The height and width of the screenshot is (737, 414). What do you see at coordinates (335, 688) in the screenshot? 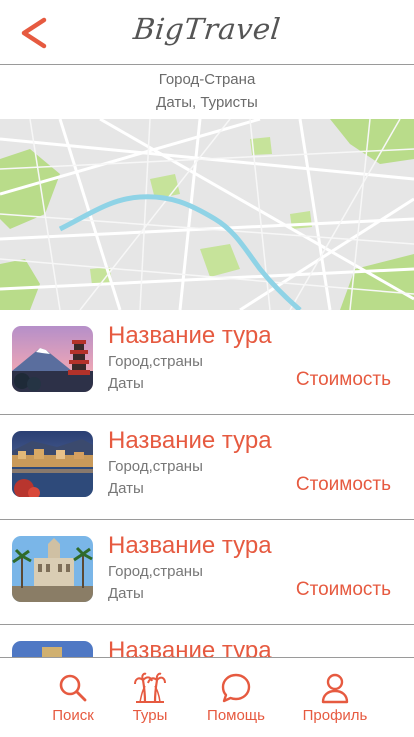
I see `user-icon` at bounding box center [335, 688].